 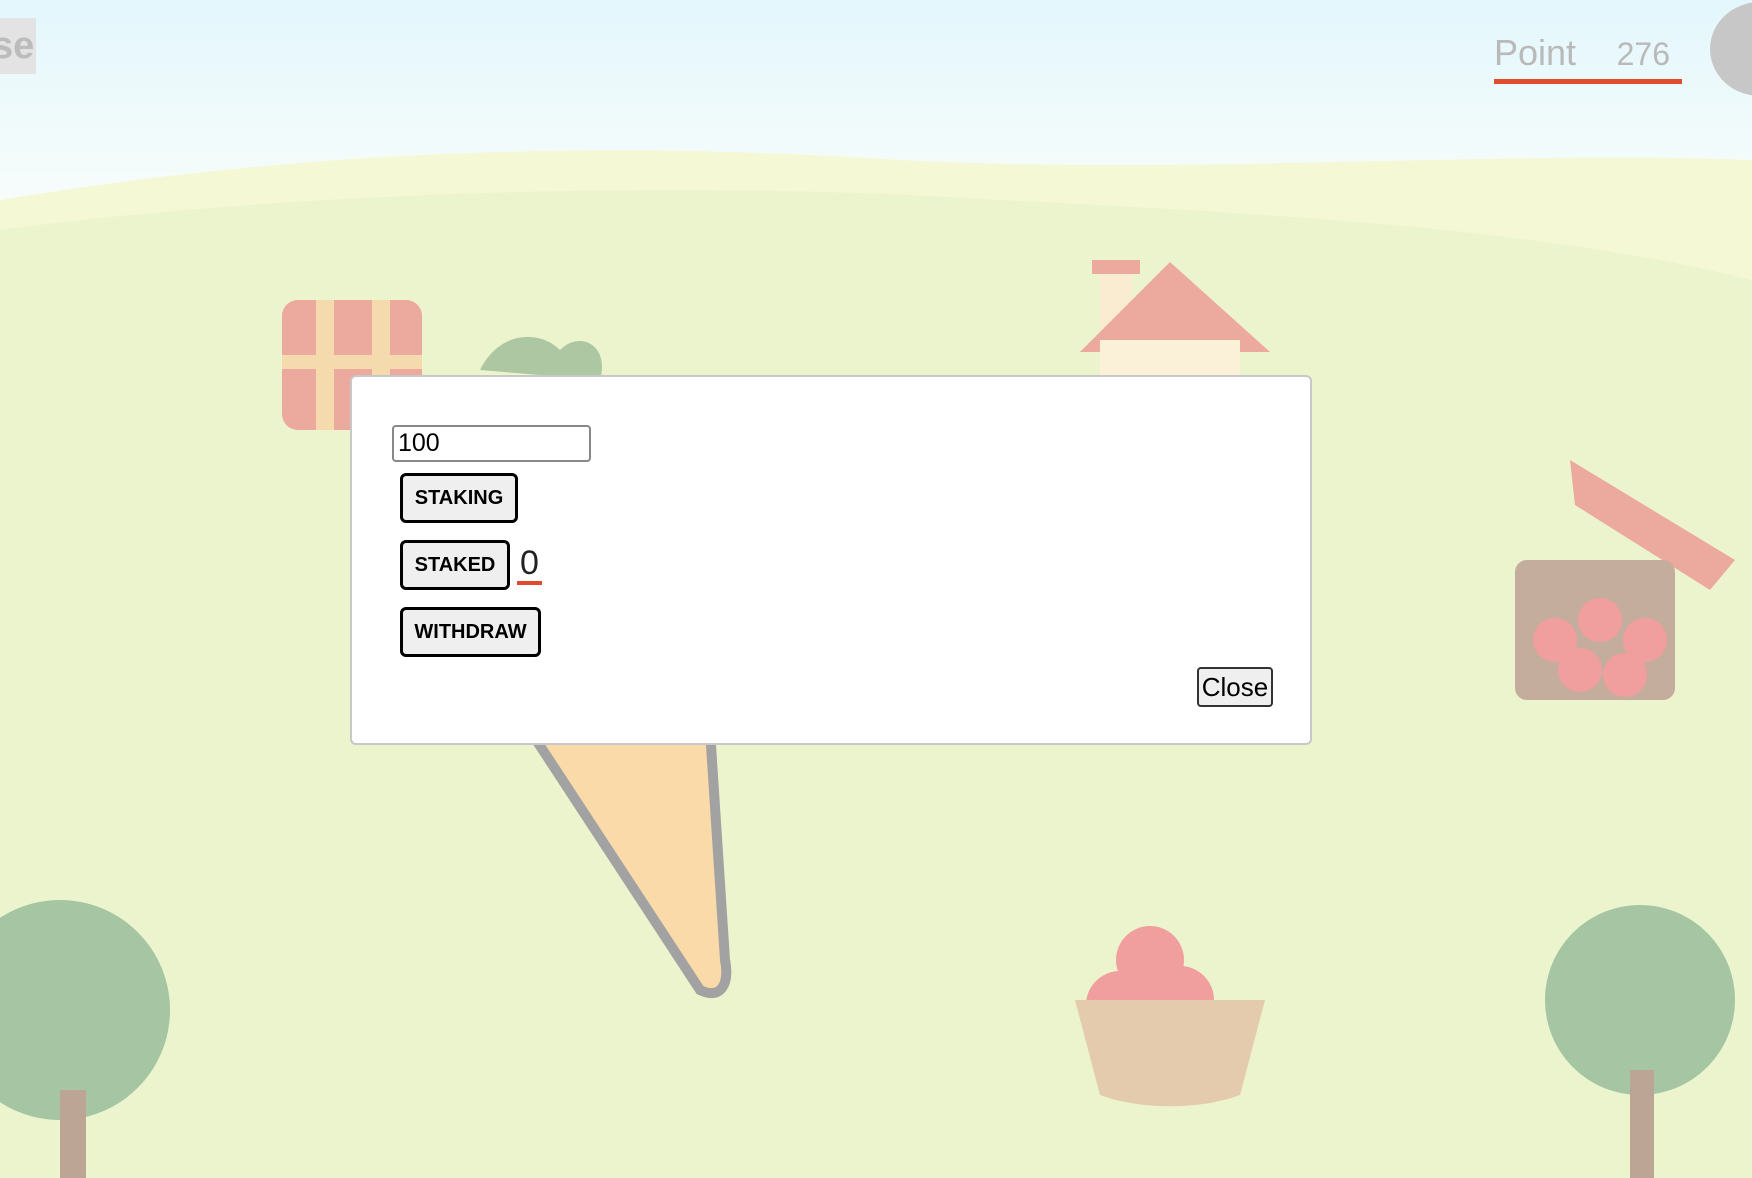 I want to click on stake-amount-input, so click(x=491, y=443).